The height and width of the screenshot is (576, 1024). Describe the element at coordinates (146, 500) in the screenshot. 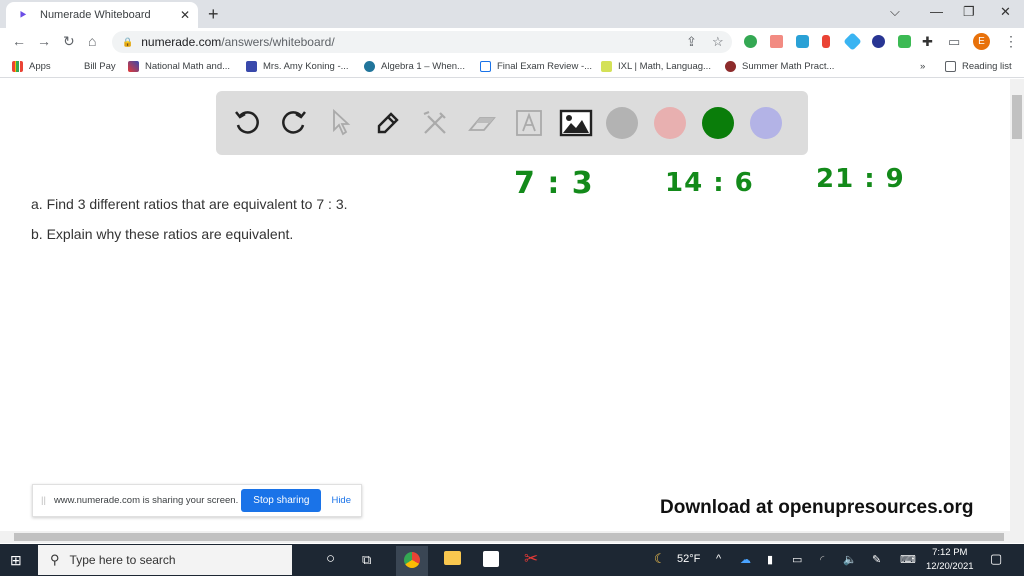

I see `share-message: www.numerade.com is sharing your screen.` at that location.